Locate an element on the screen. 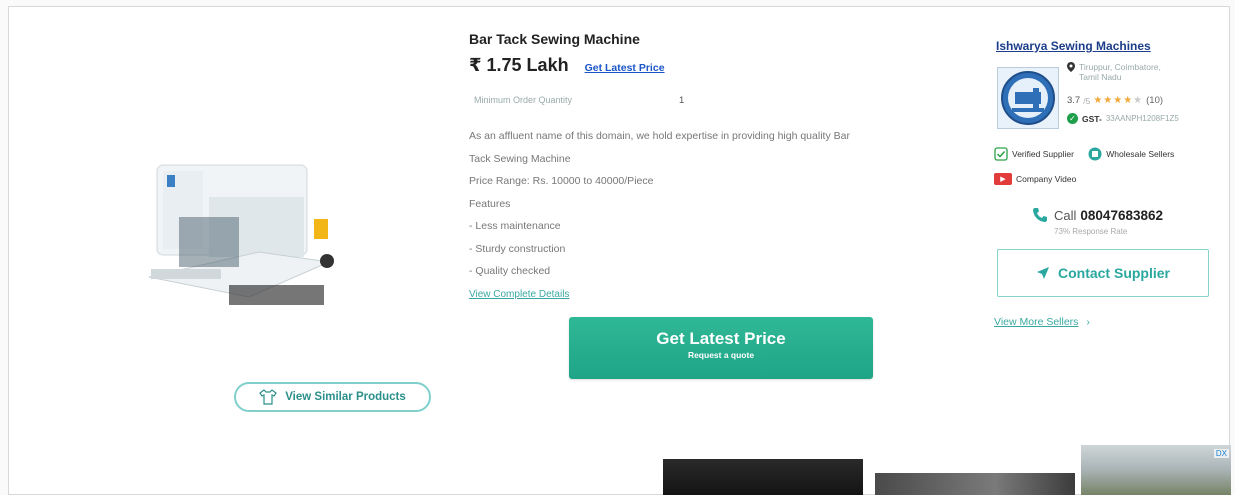  description-line: - Less maintenance is located at coordinates (515, 226).